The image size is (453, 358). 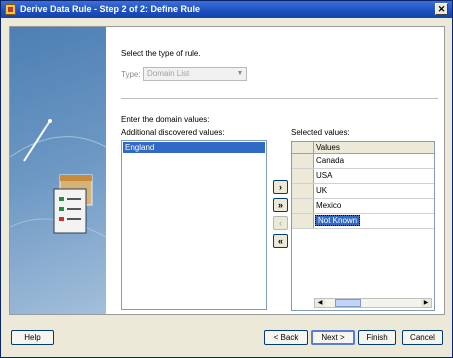 What do you see at coordinates (363, 191) in the screenshot?
I see `table-row: UK` at bounding box center [363, 191].